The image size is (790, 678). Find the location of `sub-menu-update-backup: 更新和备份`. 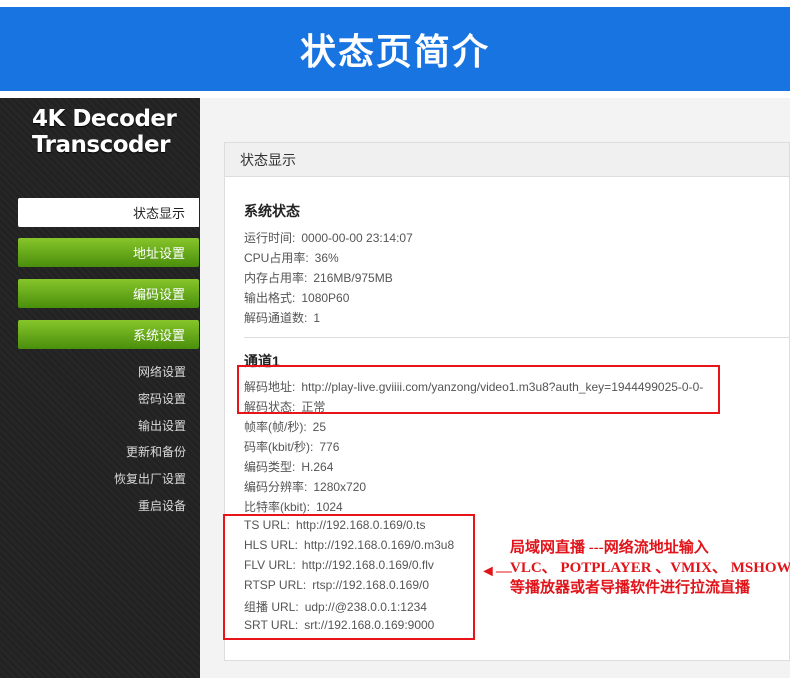

sub-menu-update-backup: 更新和备份 is located at coordinates (156, 451).